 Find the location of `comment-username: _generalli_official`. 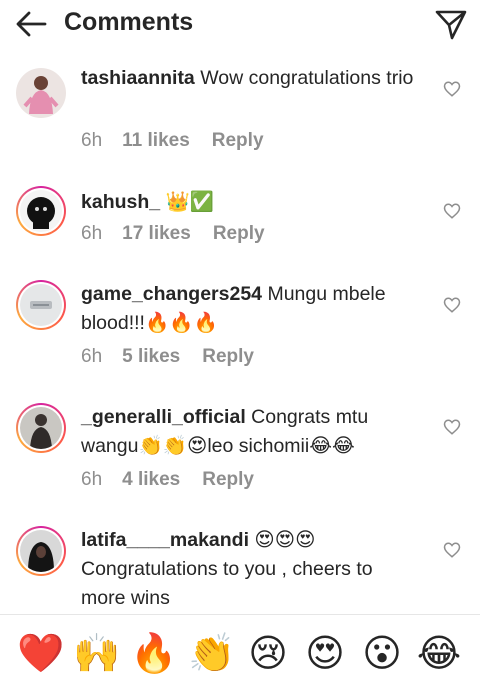

comment-username: _generalli_official is located at coordinates (163, 417).